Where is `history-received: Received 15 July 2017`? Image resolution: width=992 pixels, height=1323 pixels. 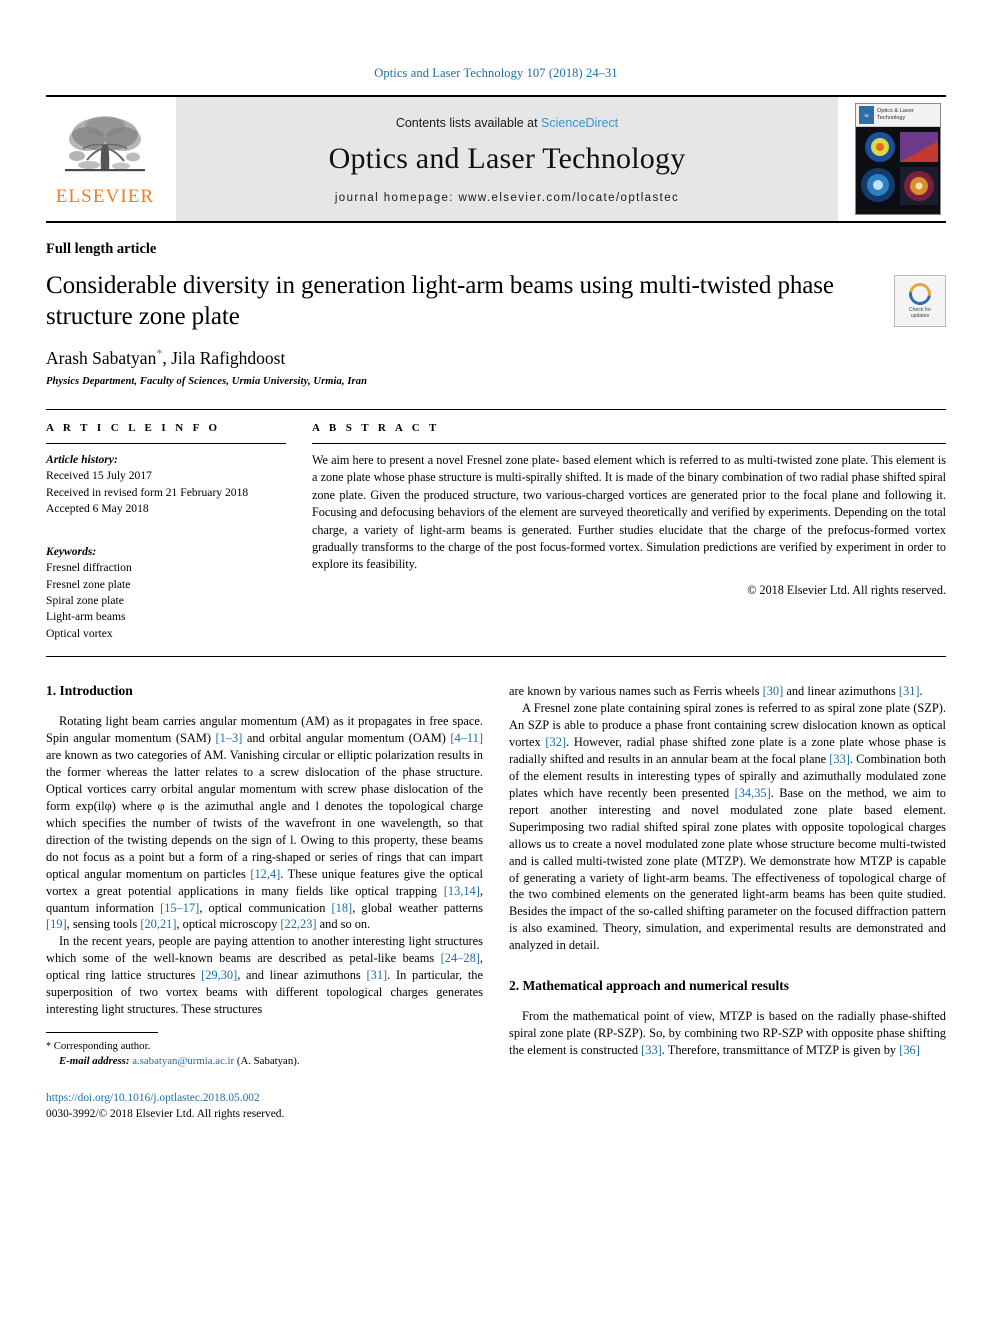
history-received: Received 15 July 2017 is located at coordinates (99, 476).